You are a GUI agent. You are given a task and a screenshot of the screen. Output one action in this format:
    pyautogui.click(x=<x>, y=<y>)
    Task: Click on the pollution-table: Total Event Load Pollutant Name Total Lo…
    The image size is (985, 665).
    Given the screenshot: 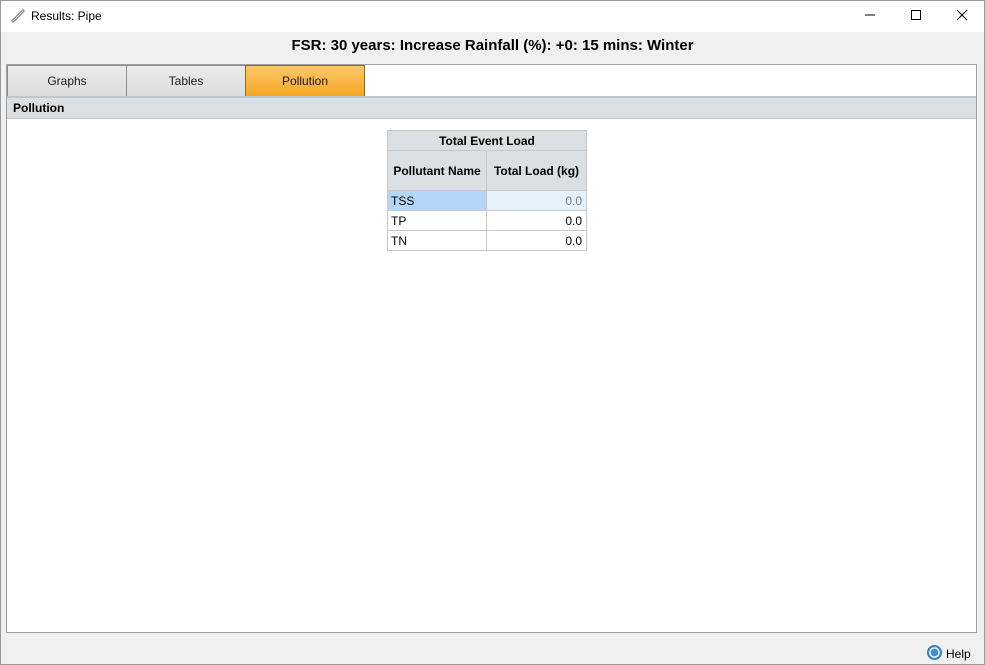 What is the action you would take?
    pyautogui.click(x=487, y=190)
    